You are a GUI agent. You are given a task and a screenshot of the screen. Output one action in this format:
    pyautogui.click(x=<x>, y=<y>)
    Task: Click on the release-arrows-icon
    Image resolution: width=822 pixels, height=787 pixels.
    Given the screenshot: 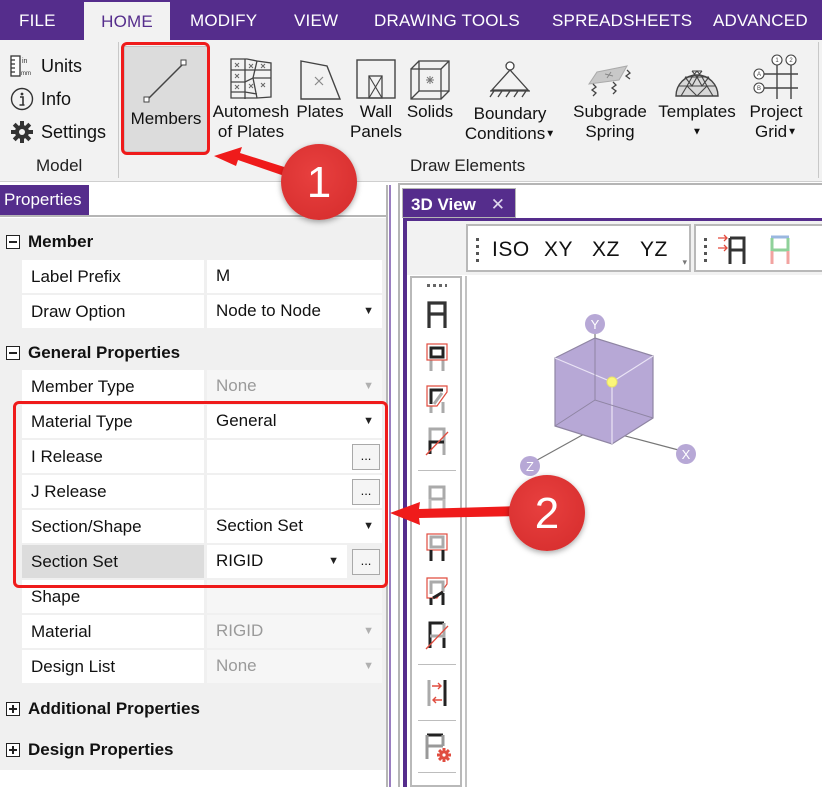 What is the action you would take?
    pyautogui.click(x=437, y=693)
    